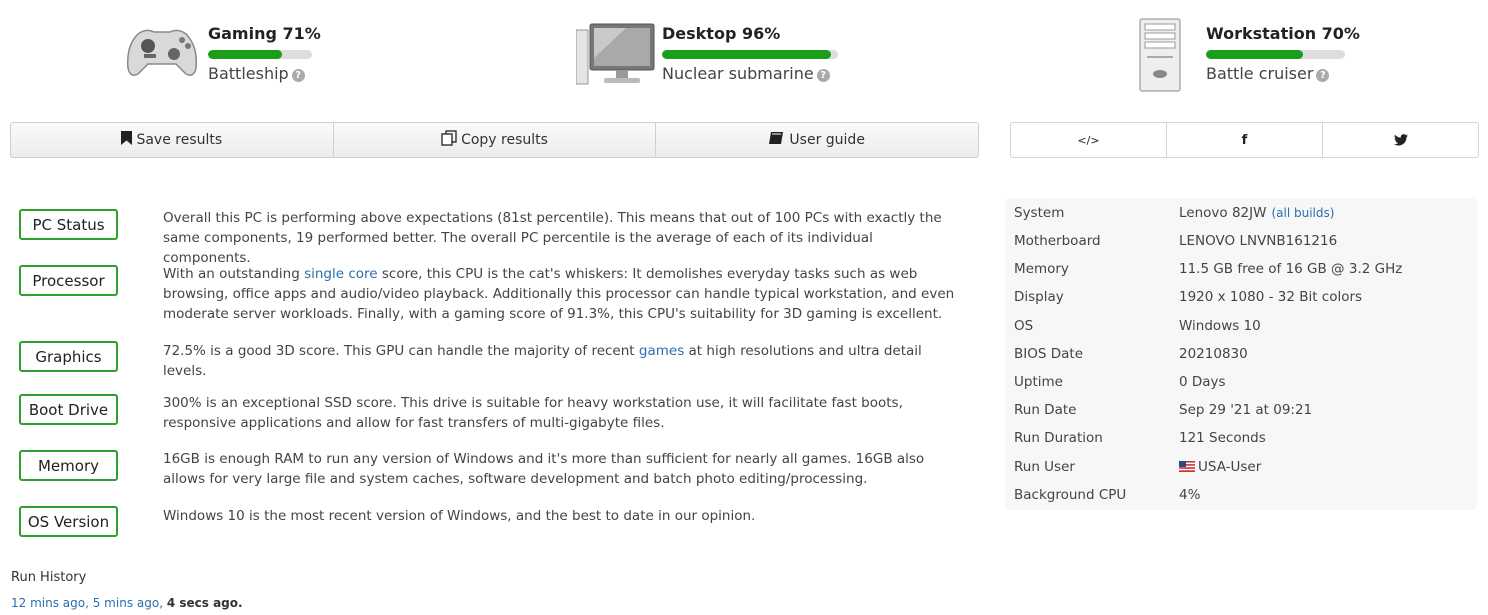  Describe the element at coordinates (1039, 213) in the screenshot. I see `spec-key: System` at that location.